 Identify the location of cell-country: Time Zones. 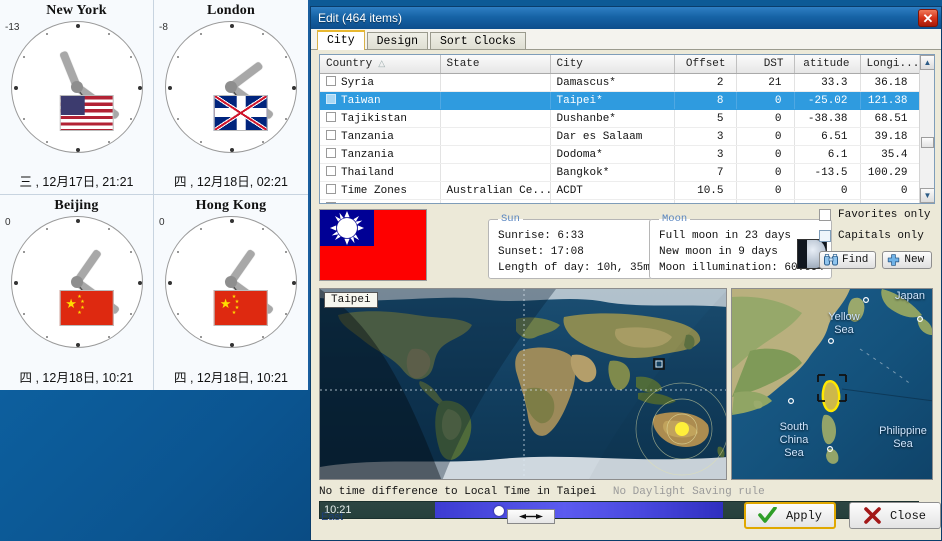
(380, 190).